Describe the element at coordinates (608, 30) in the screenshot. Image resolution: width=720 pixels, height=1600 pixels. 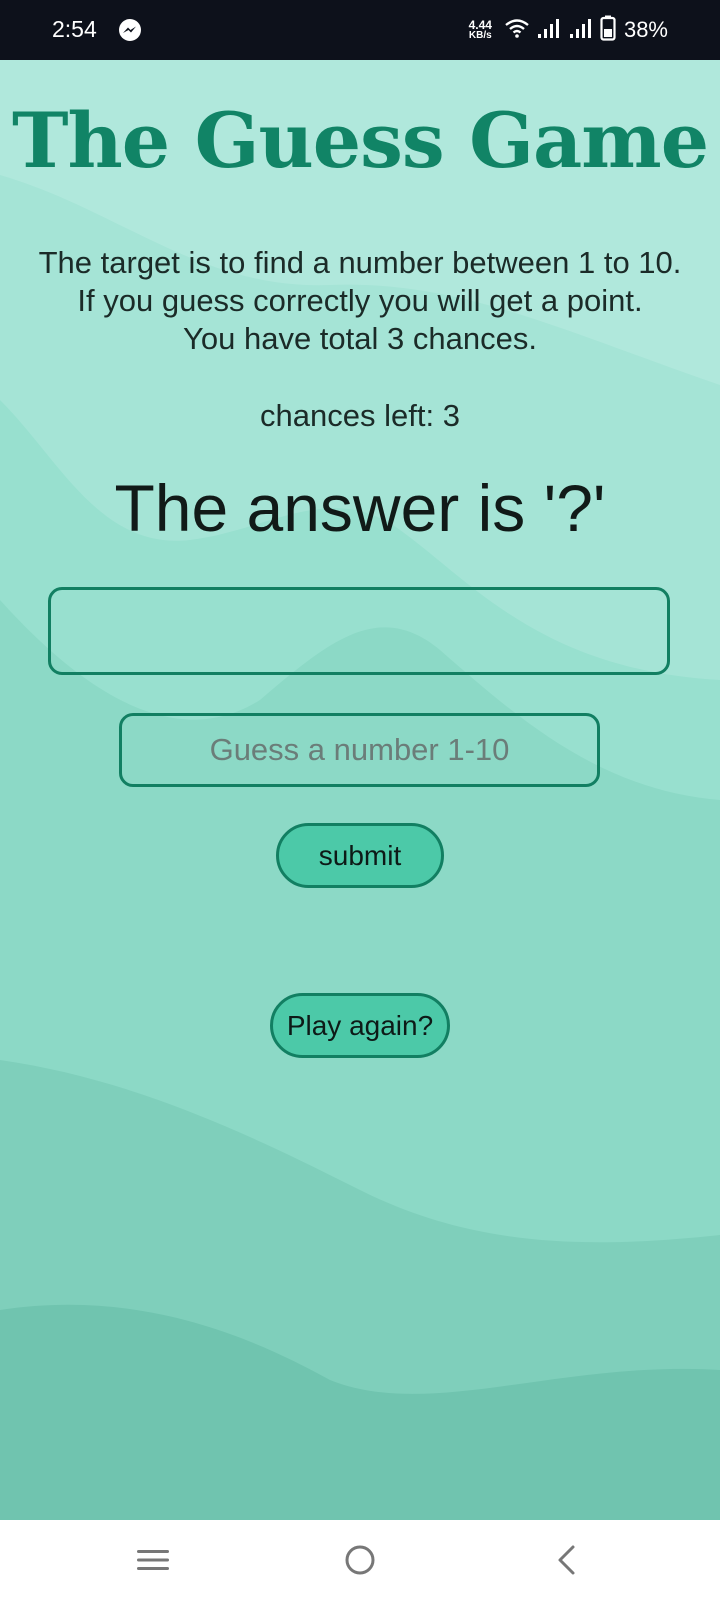
I see `battery-icon` at that location.